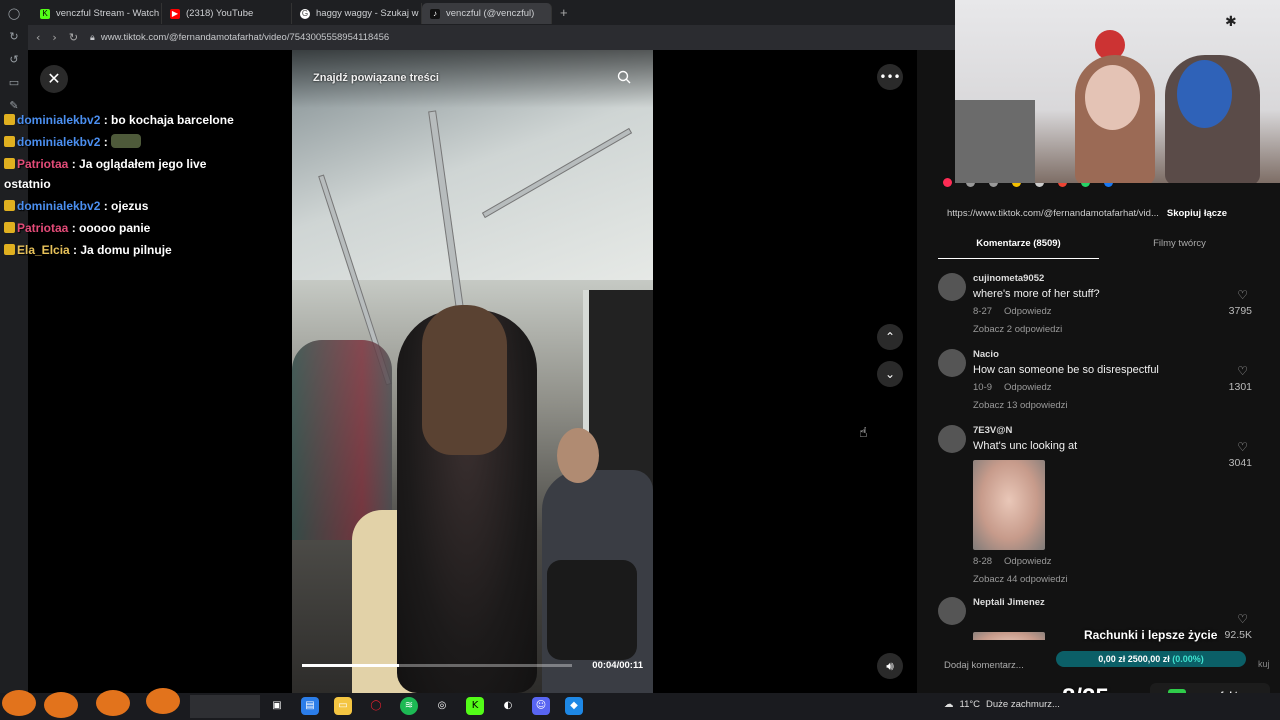 This screenshot has height=720, width=1280. I want to click on heart-icon, so click(947, 182).